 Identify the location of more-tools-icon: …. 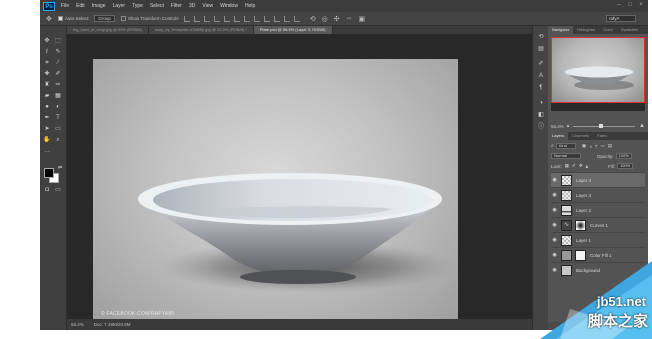
(47, 151).